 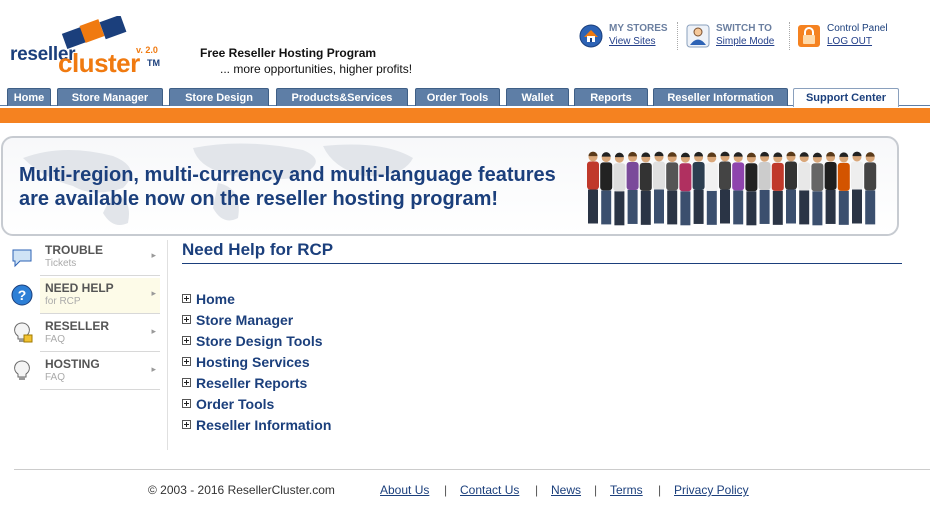 I want to click on tab-store-manager: Store Manager, so click(x=110, y=97).